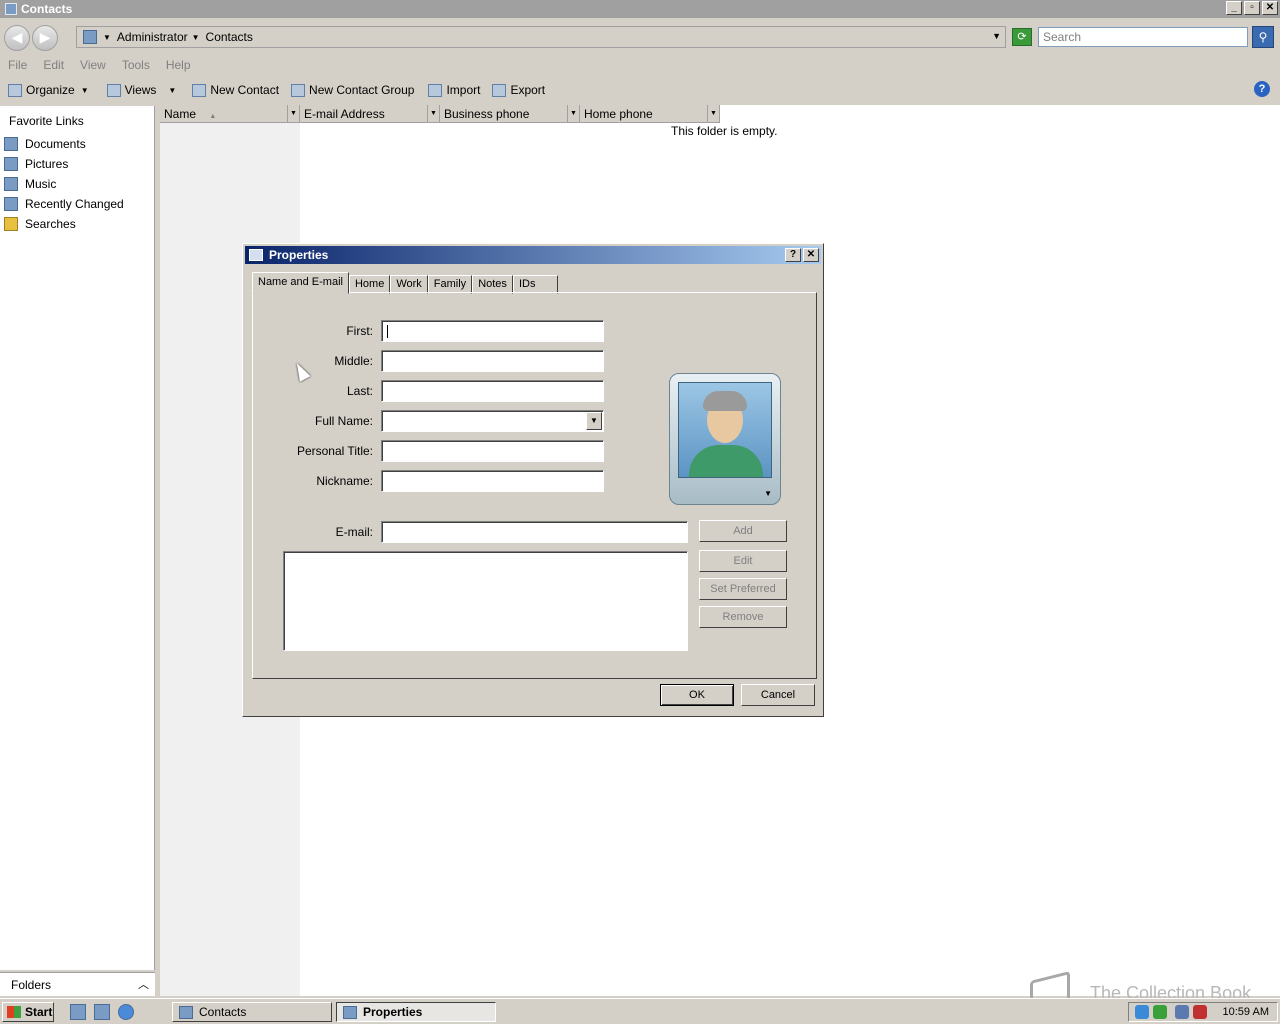  What do you see at coordinates (300, 283) in the screenshot?
I see `tab-name-and-email: Name and E-mail` at bounding box center [300, 283].